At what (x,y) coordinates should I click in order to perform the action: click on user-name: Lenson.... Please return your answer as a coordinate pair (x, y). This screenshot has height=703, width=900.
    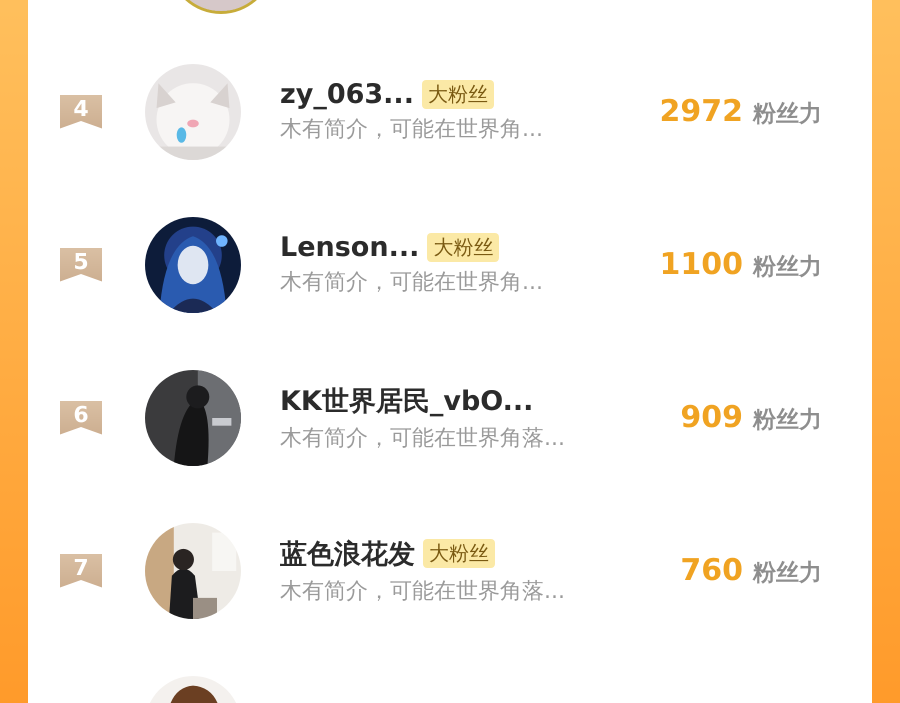
    Looking at the image, I should click on (350, 247).